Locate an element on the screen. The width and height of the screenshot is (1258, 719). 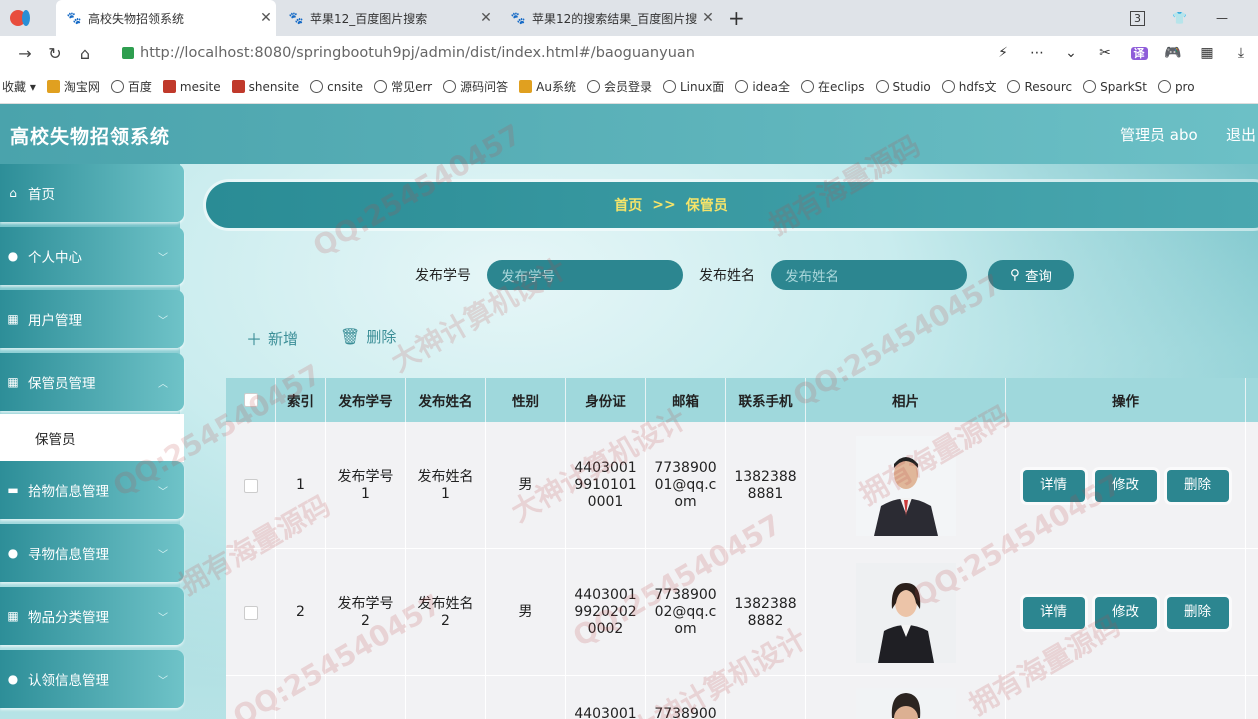
cell-phone is located at coordinates (766, 697).